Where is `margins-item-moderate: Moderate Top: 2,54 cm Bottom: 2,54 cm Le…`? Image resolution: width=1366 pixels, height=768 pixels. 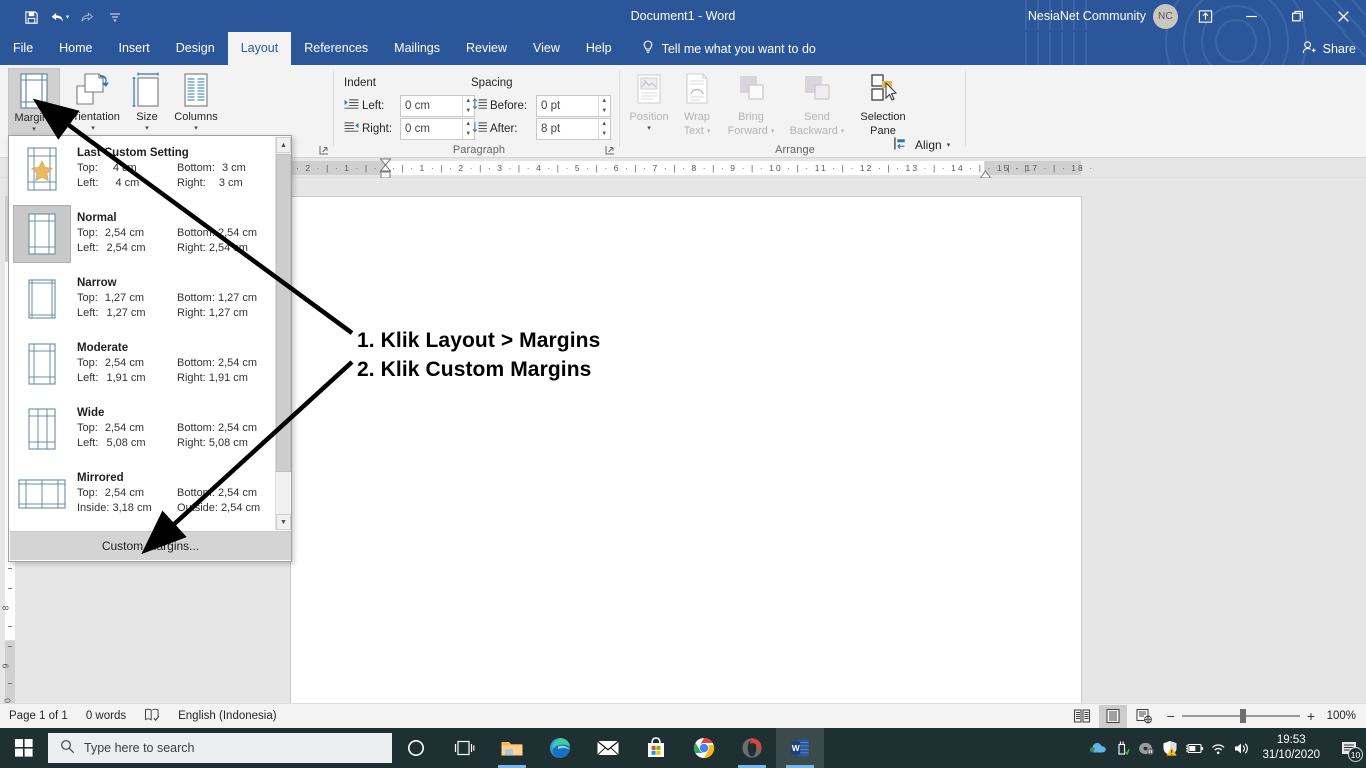
margins-item-moderate: Moderate Top: 2,54 cm Bottom: 2,54 cm Le… is located at coordinates (142, 363).